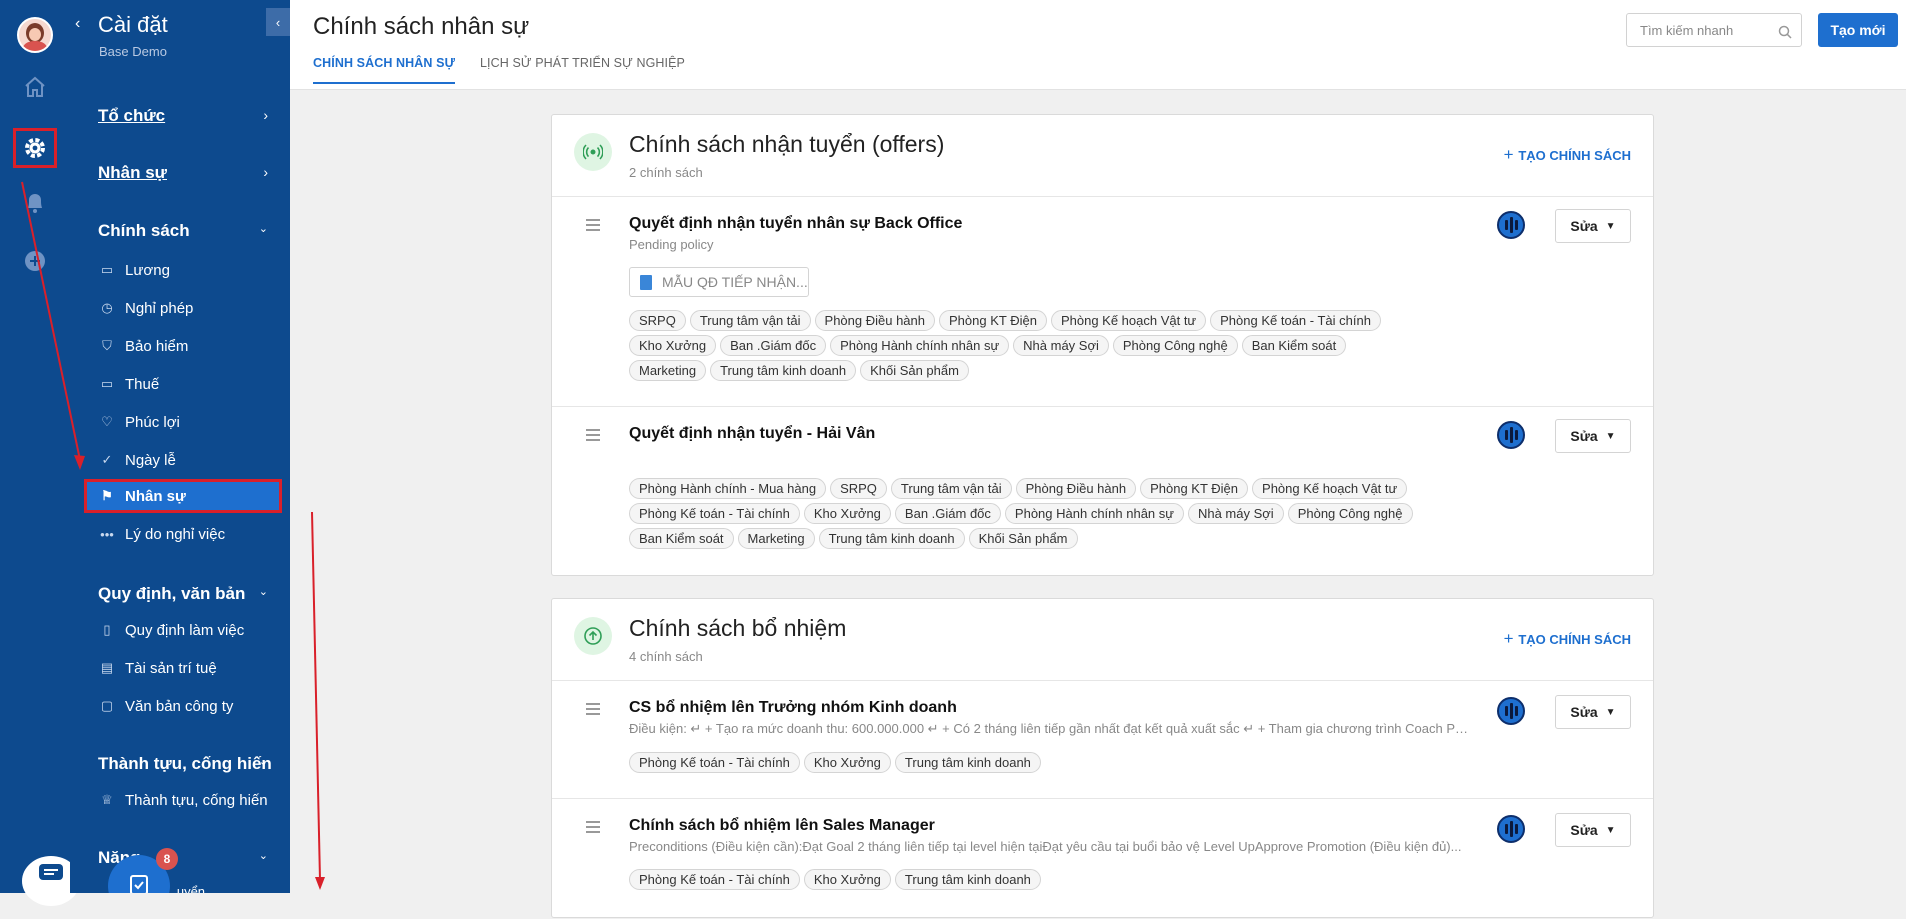 This screenshot has width=1906, height=919. Describe the element at coordinates (384, 70) in the screenshot. I see `tab-chinh-sach-nhan-su: CHÍNH SÁCH NHÂN SỰ` at that location.